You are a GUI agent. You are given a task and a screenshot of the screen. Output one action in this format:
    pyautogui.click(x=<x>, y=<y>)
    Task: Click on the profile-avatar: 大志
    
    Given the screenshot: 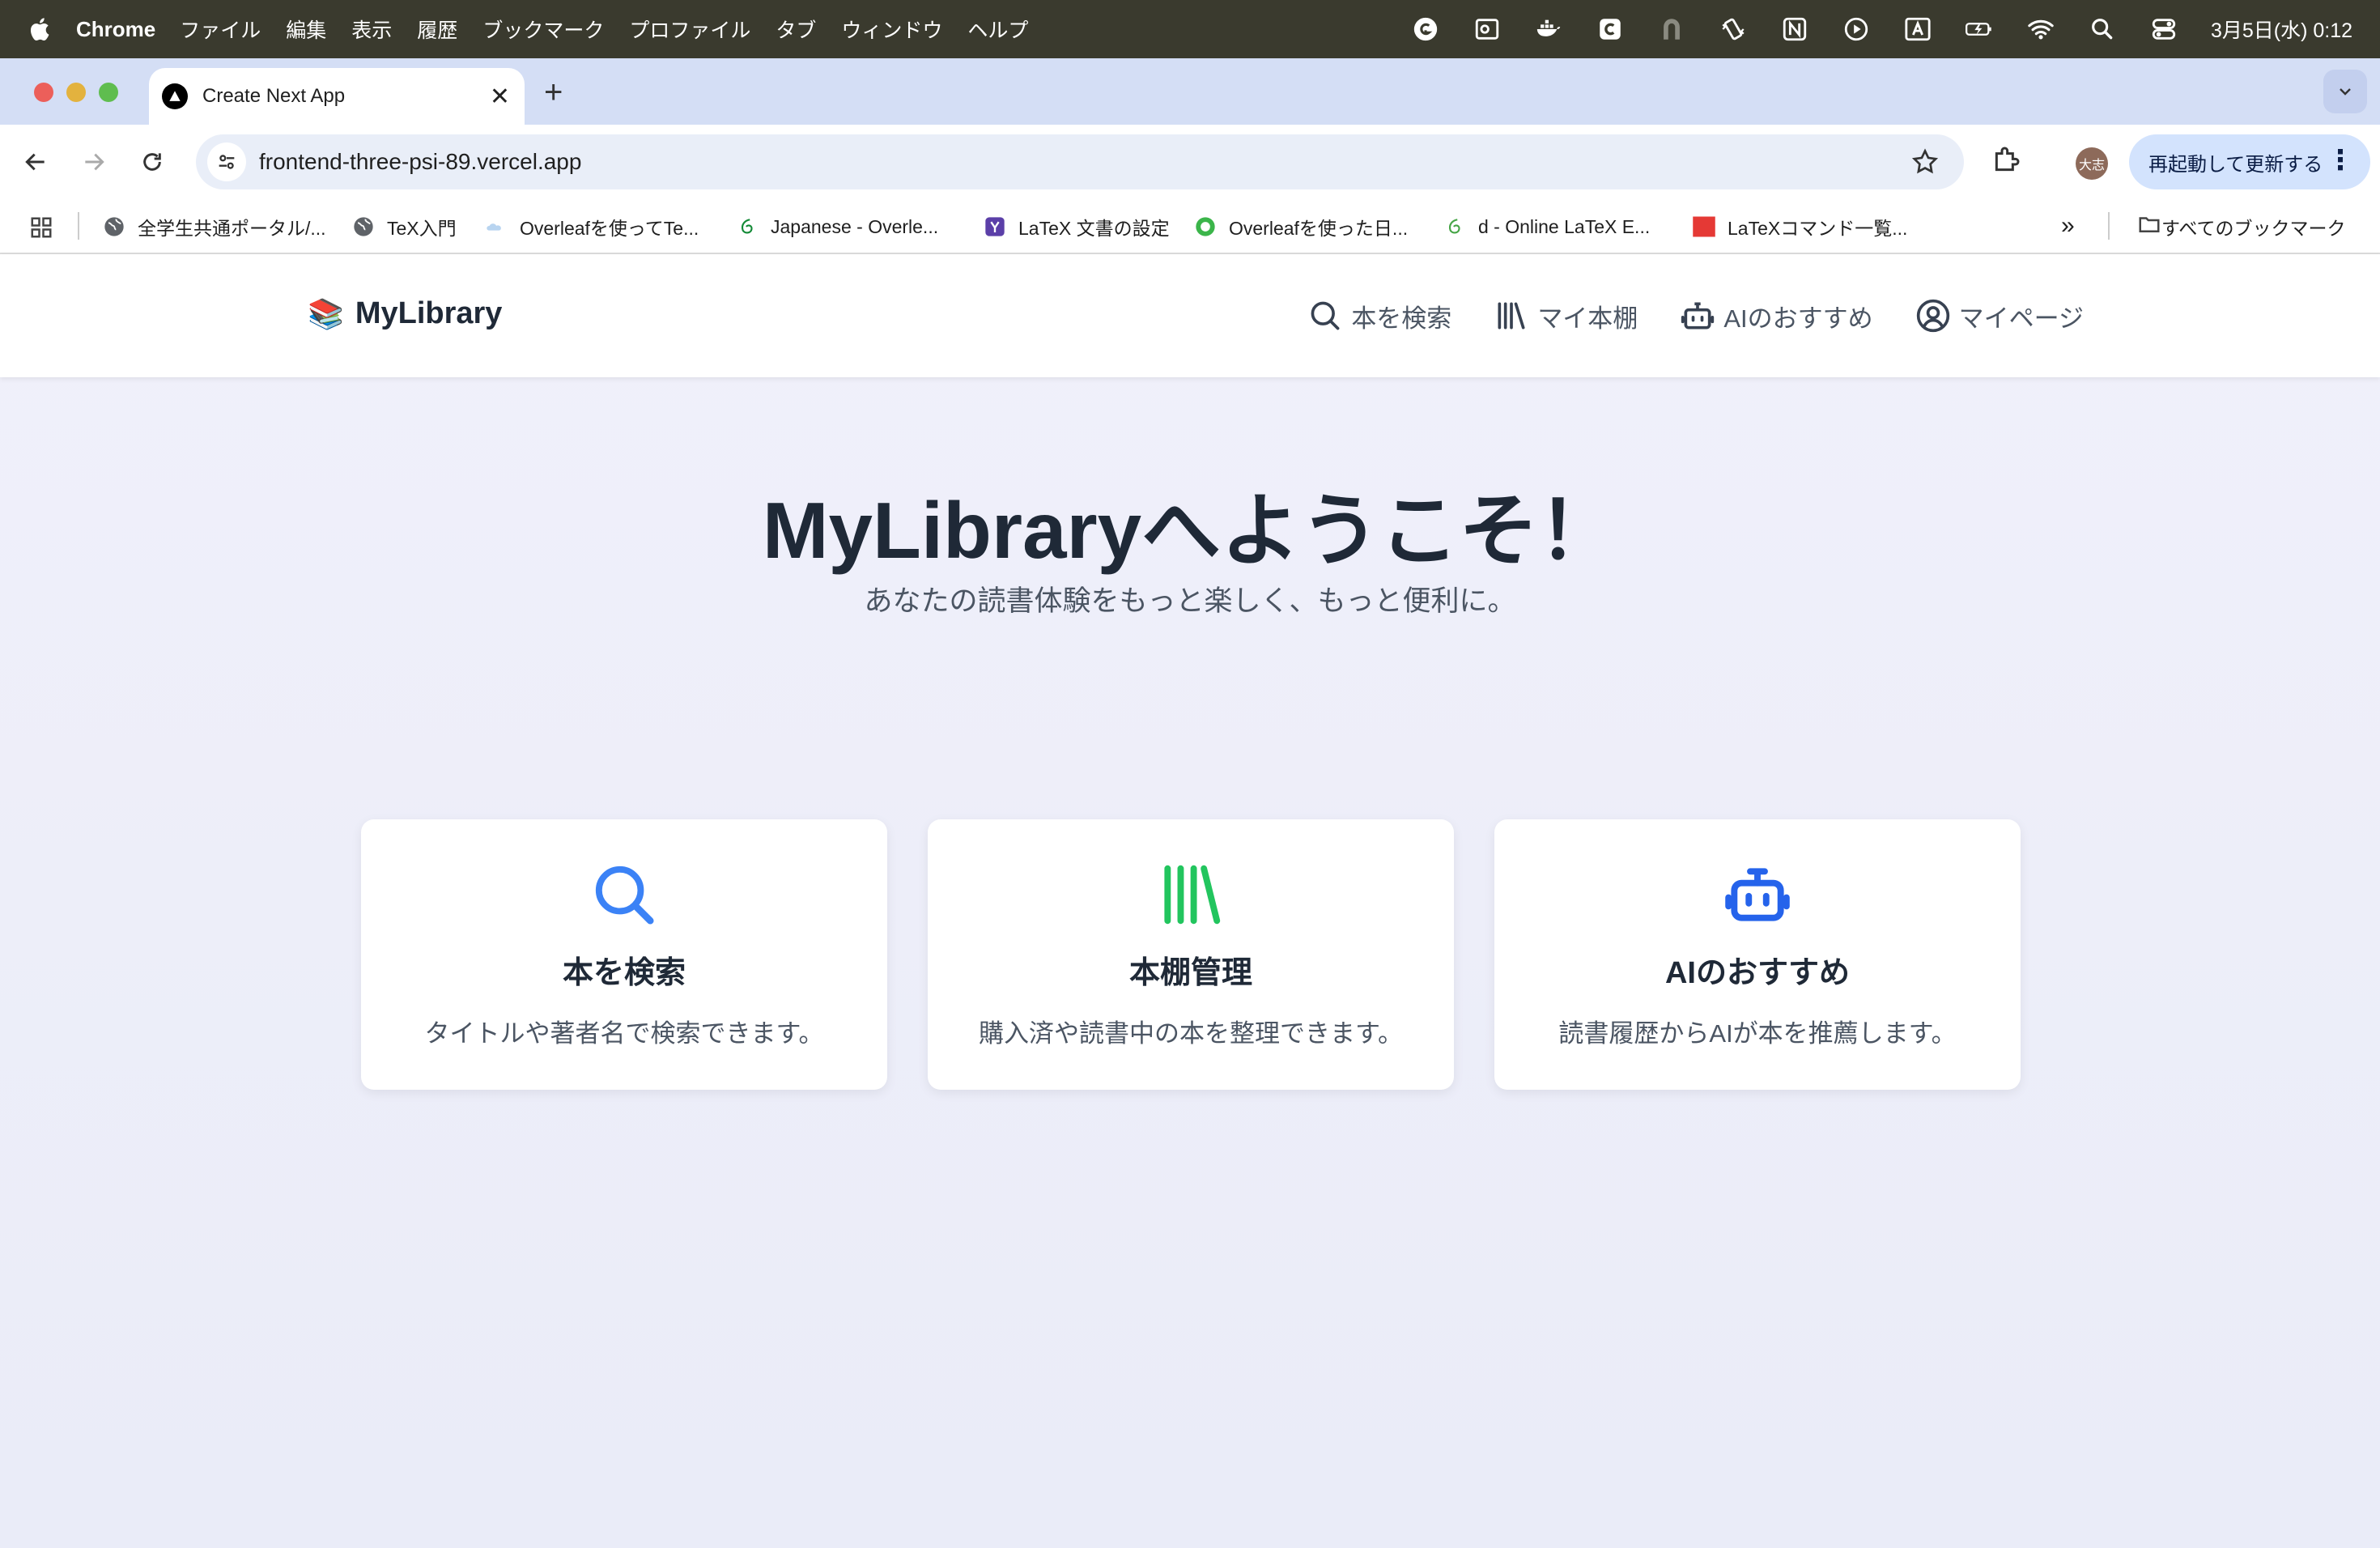 What is the action you would take?
    pyautogui.click(x=2092, y=164)
    